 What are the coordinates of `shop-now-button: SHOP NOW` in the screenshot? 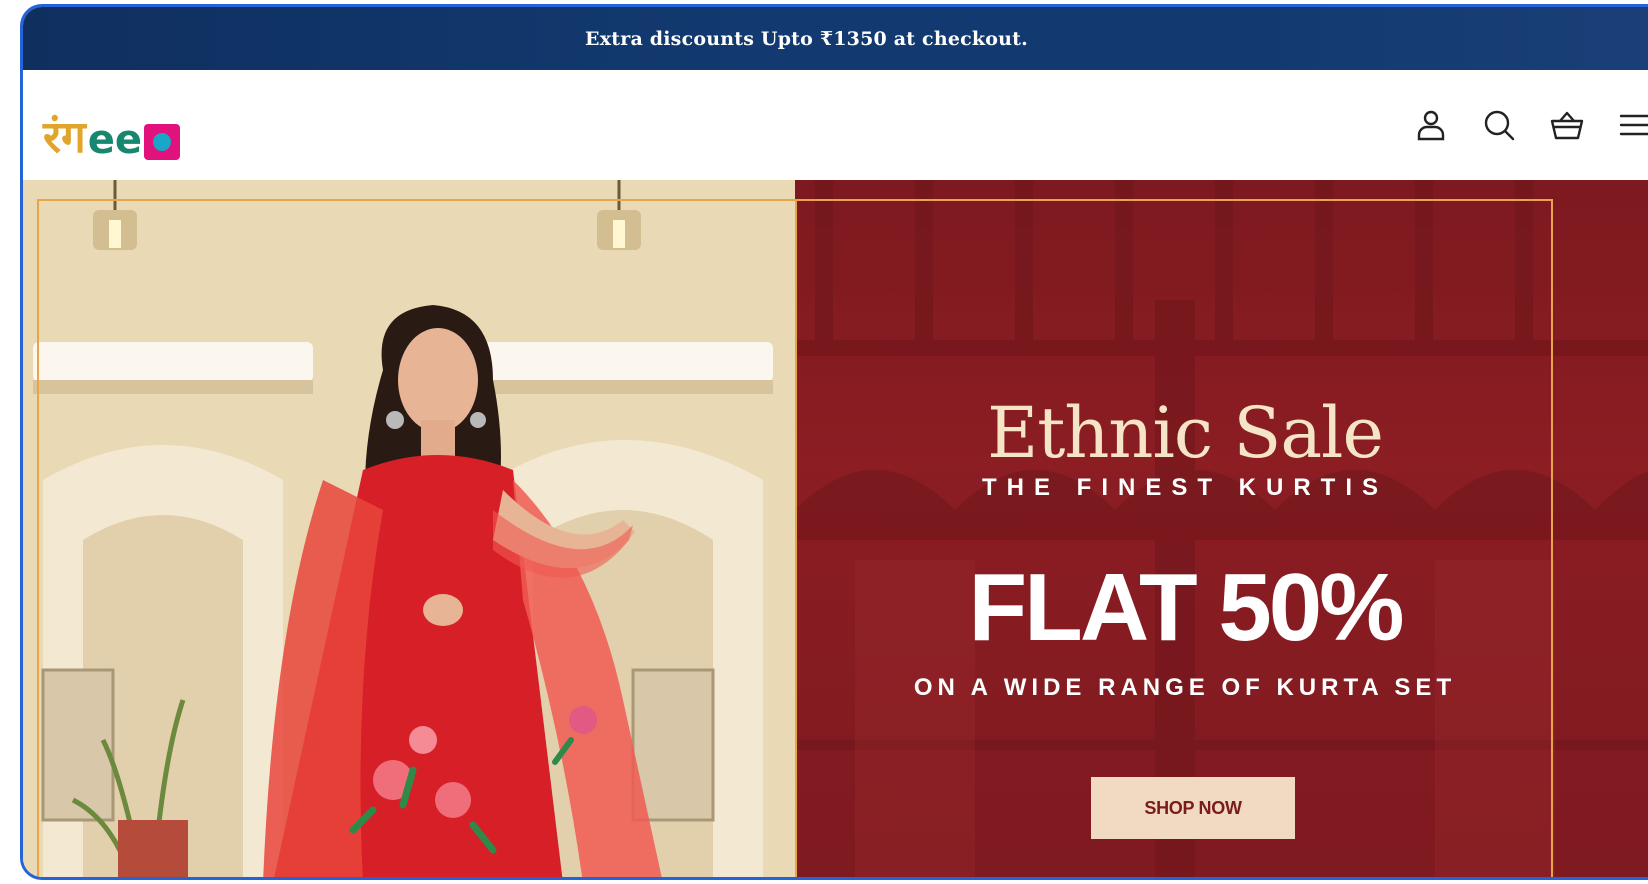 It's located at (1193, 808).